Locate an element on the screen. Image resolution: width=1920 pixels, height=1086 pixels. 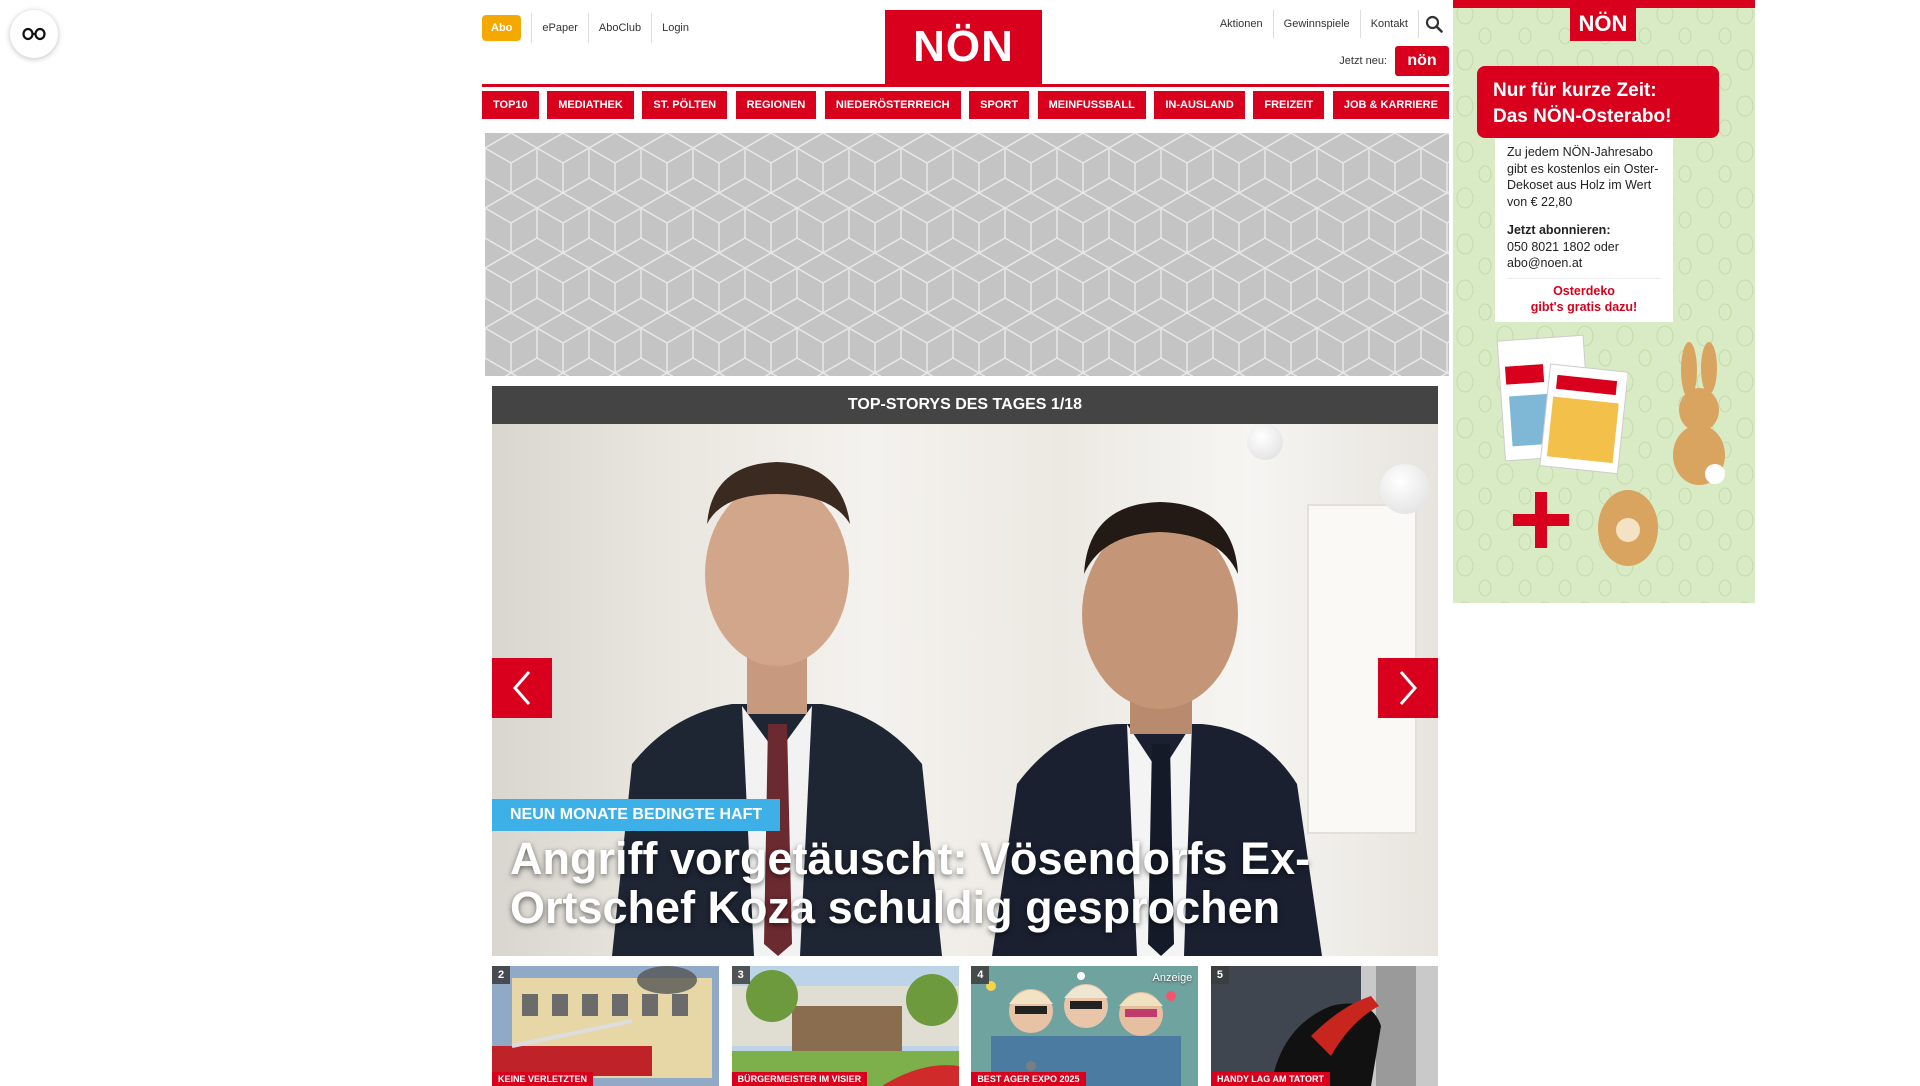
ad-headline-line-2: Das NÖN-Osterabo! is located at coordinates (1582, 116).